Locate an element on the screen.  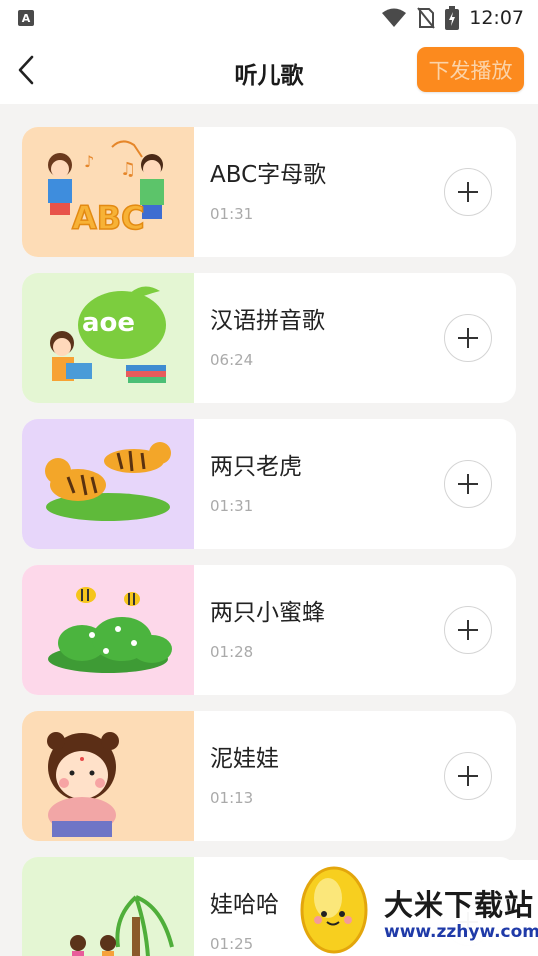
song-title: ABC字母歌 is located at coordinates (268, 175).